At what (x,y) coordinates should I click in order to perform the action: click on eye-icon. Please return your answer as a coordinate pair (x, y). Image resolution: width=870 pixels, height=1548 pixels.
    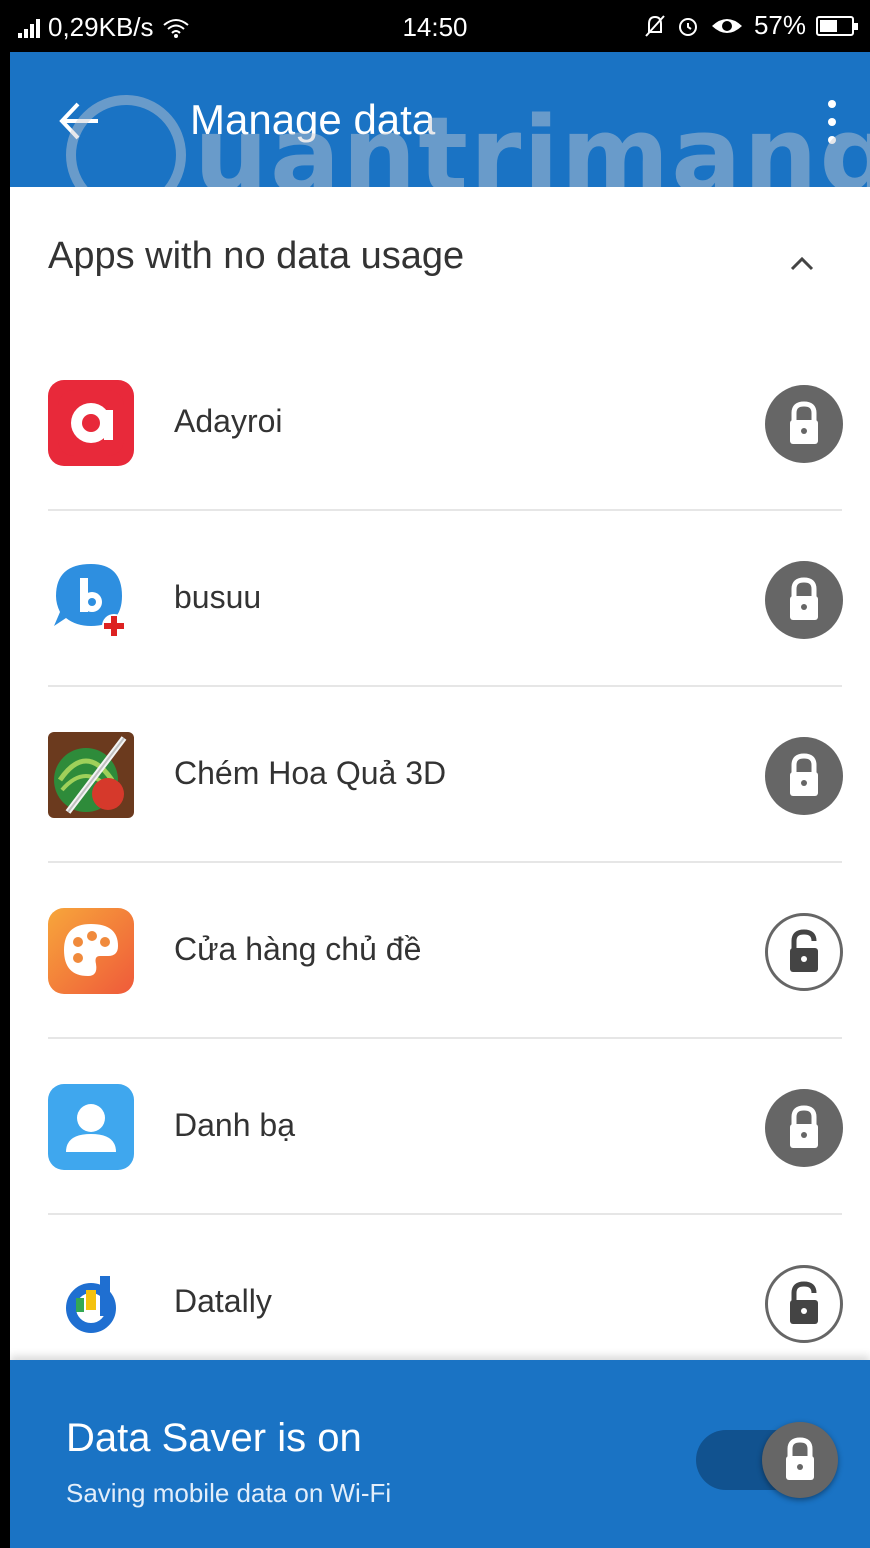
    Looking at the image, I should click on (726, 25).